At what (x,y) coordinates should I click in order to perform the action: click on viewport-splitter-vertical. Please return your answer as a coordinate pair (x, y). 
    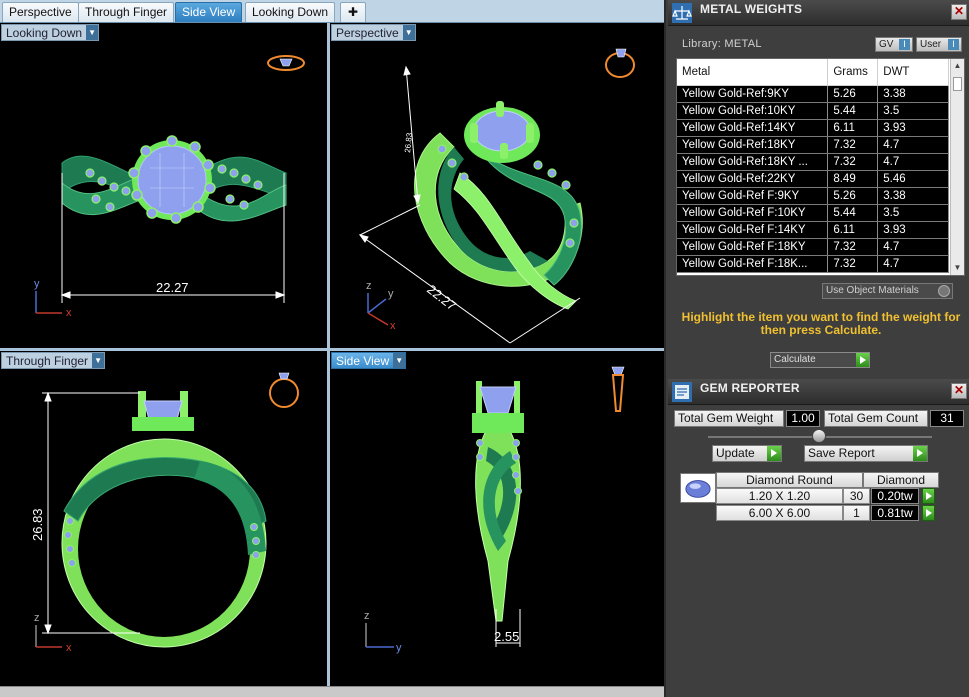
    Looking at the image, I should click on (328, 360).